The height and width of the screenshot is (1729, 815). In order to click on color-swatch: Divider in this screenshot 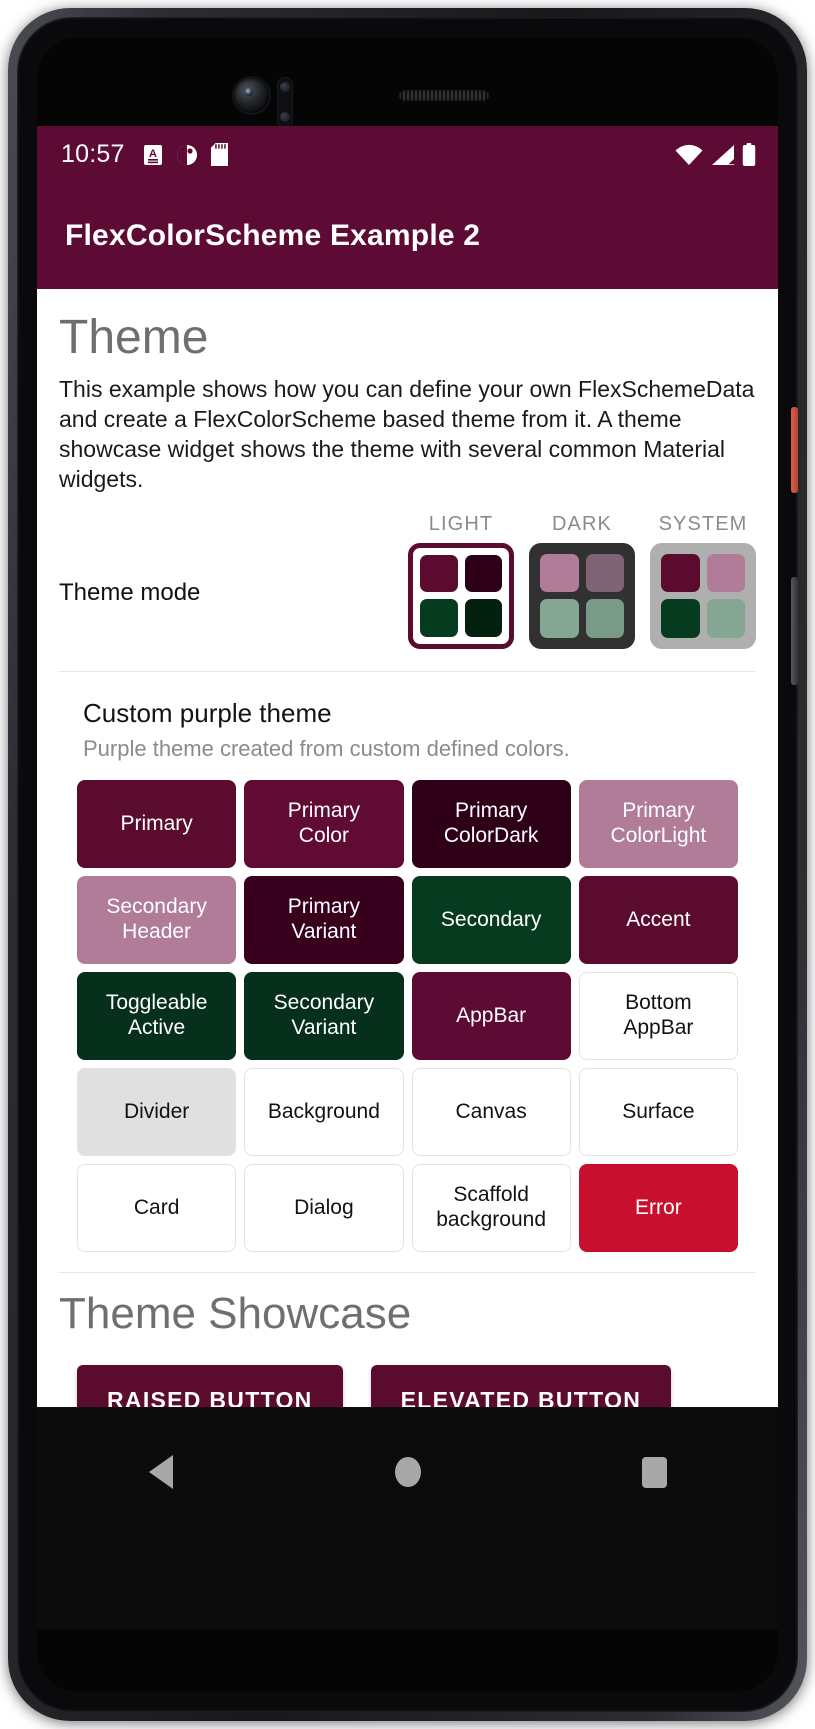, I will do `click(157, 1111)`.